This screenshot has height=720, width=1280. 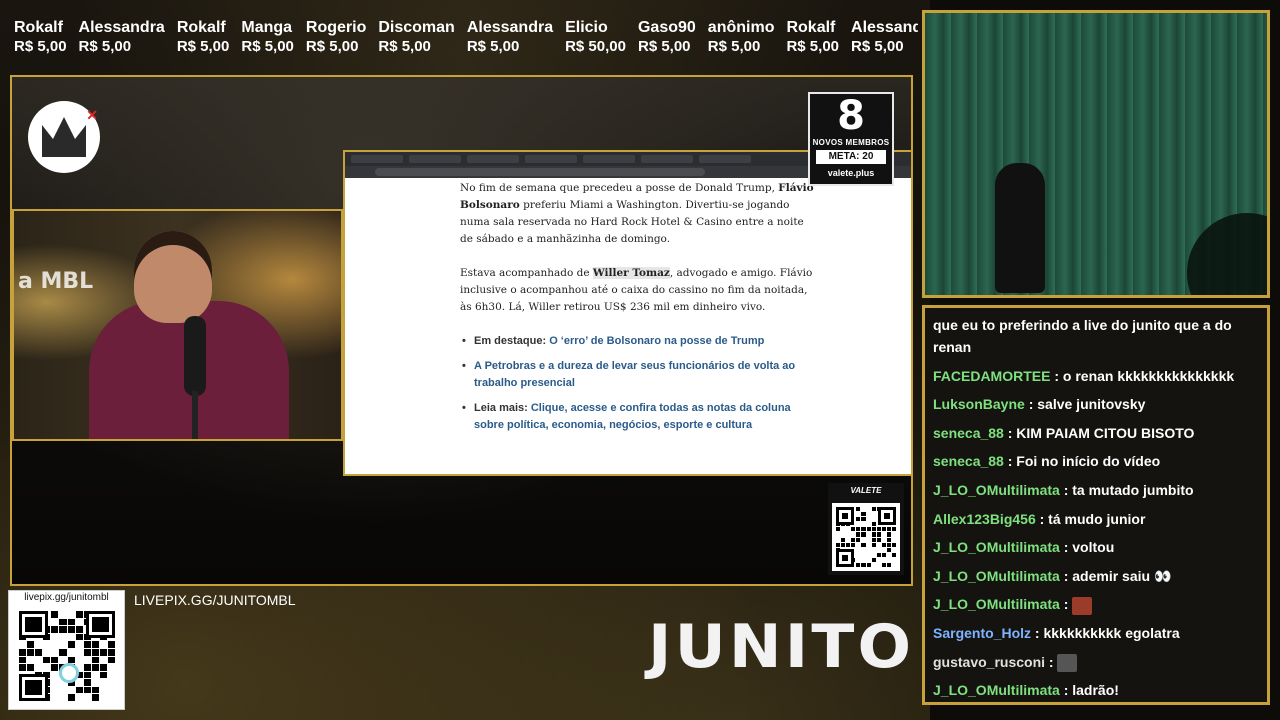 I want to click on donor-name: anônimo, so click(x=741, y=27).